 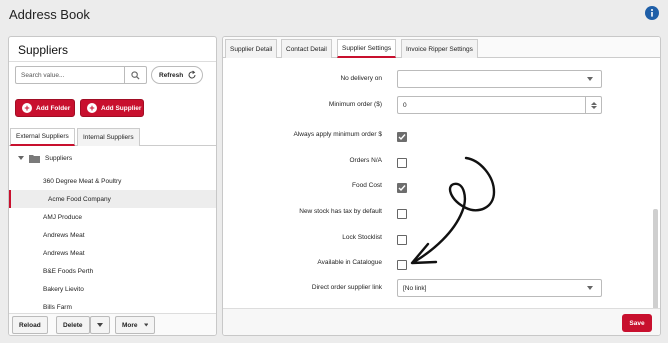 I want to click on lock-stocklist-label: Lock Stocklist, so click(x=362, y=237).